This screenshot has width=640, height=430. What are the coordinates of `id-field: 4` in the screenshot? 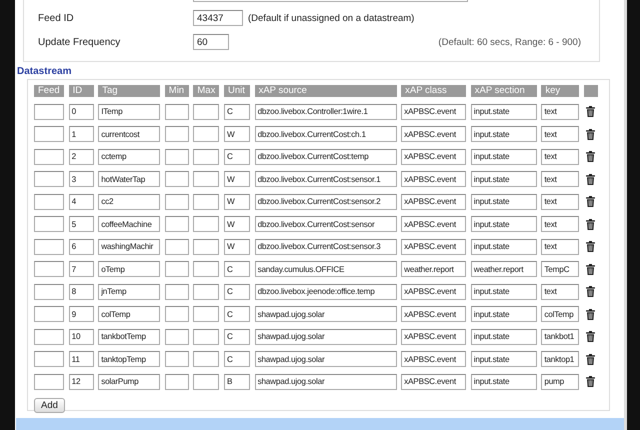 It's located at (81, 202).